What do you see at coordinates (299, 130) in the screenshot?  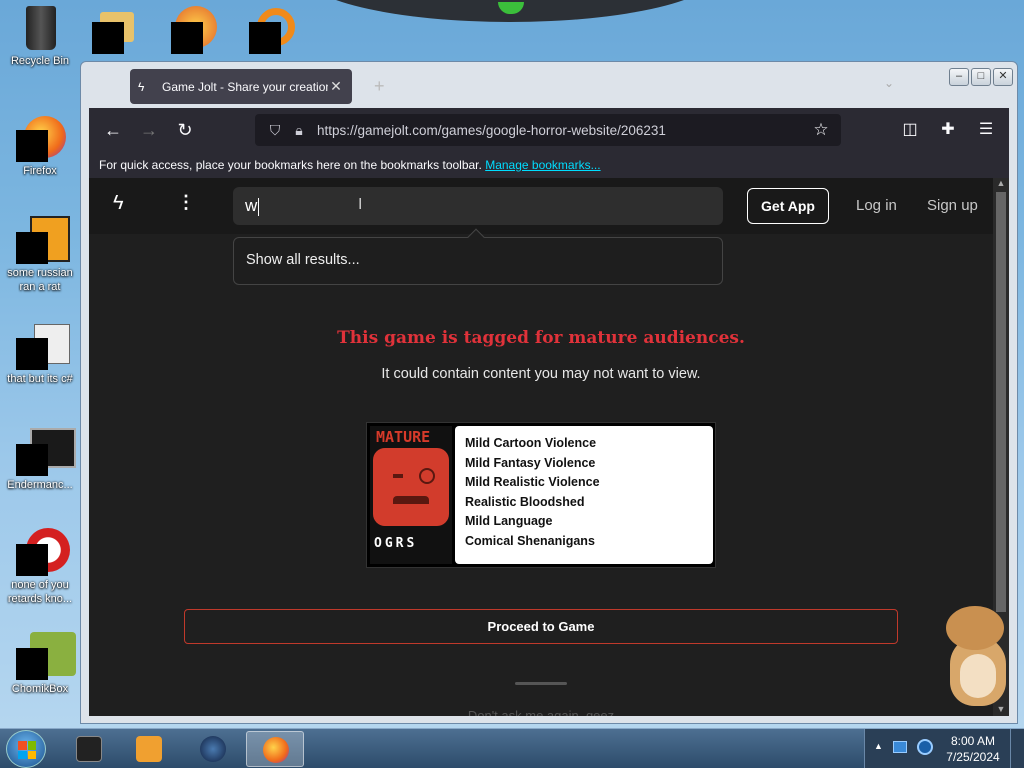 I see `lock-icon: 🔒︎` at bounding box center [299, 130].